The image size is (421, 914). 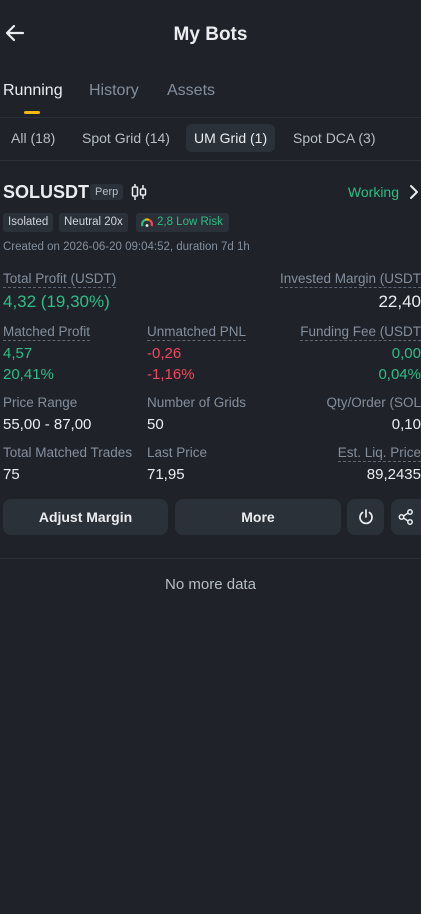 What do you see at coordinates (373, 402) in the screenshot?
I see `qty-order-label: Qty/Order (SOL` at bounding box center [373, 402].